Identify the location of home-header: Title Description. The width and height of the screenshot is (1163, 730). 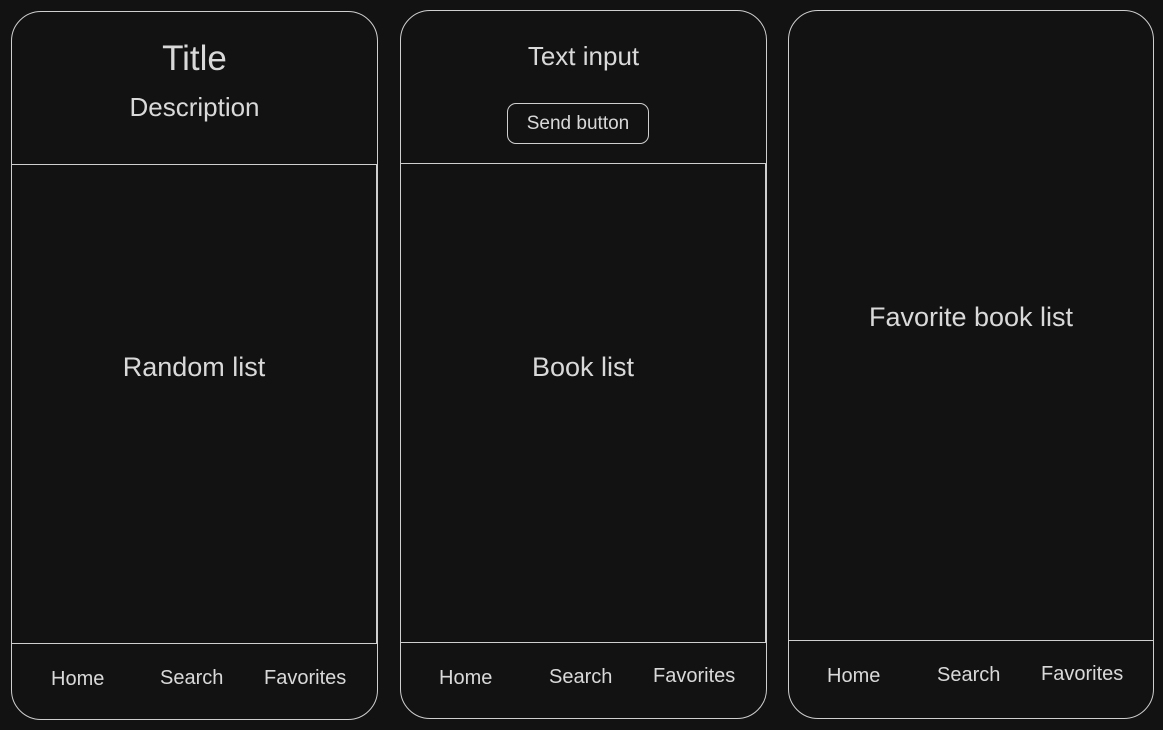
(194, 88).